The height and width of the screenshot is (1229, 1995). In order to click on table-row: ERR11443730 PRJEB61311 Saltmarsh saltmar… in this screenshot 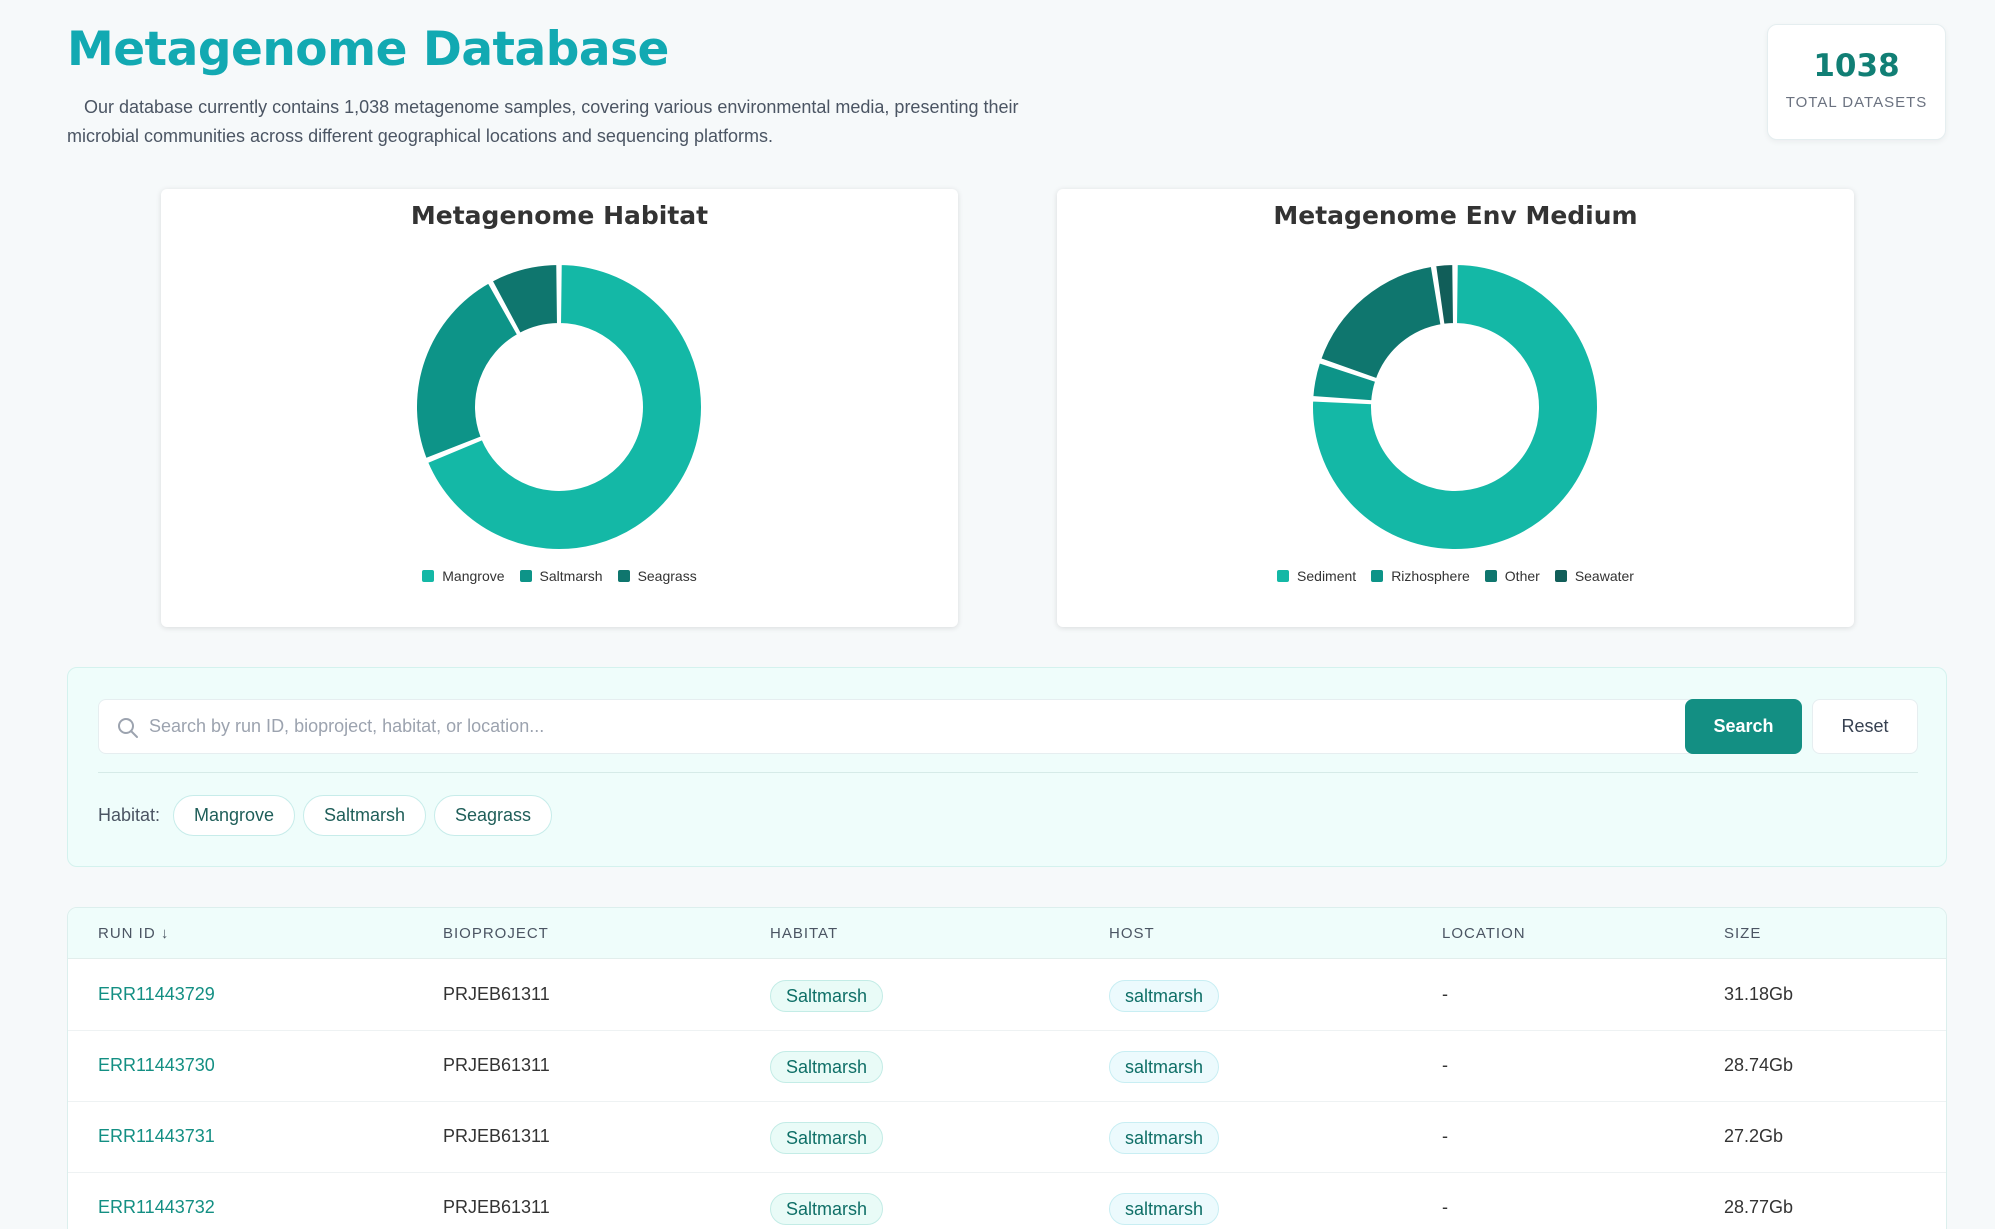, I will do `click(1007, 1066)`.